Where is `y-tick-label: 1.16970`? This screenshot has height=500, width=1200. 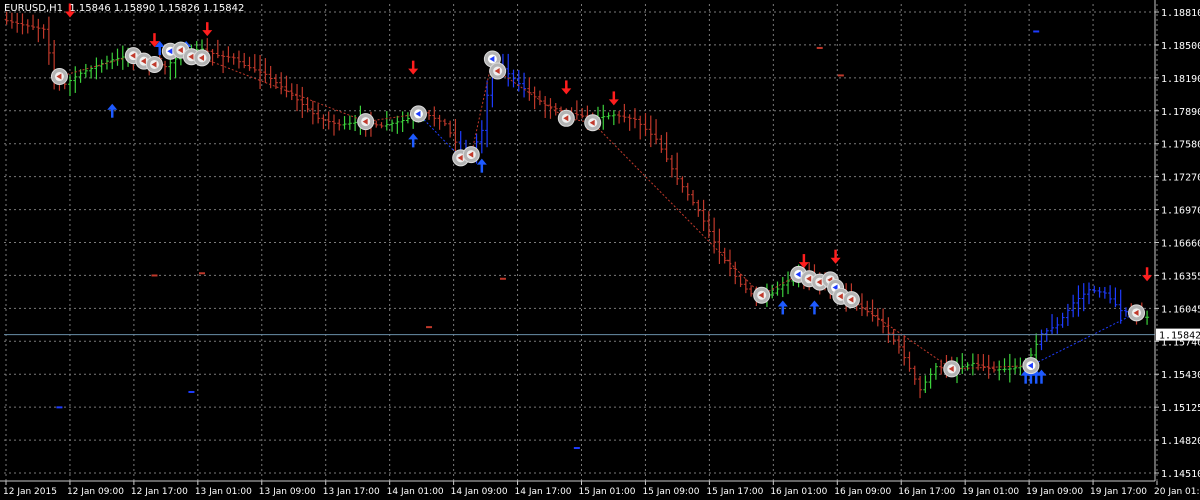 y-tick-label: 1.16970 is located at coordinates (1180, 211).